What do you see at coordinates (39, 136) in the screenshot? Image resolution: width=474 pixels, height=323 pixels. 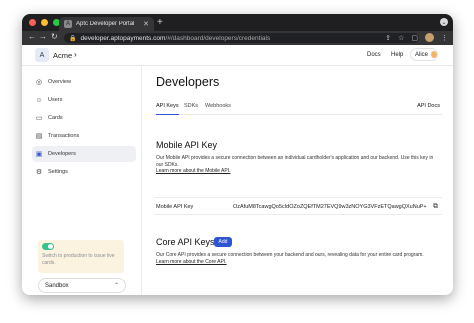 I see `transactions-icon: ▤` at bounding box center [39, 136].